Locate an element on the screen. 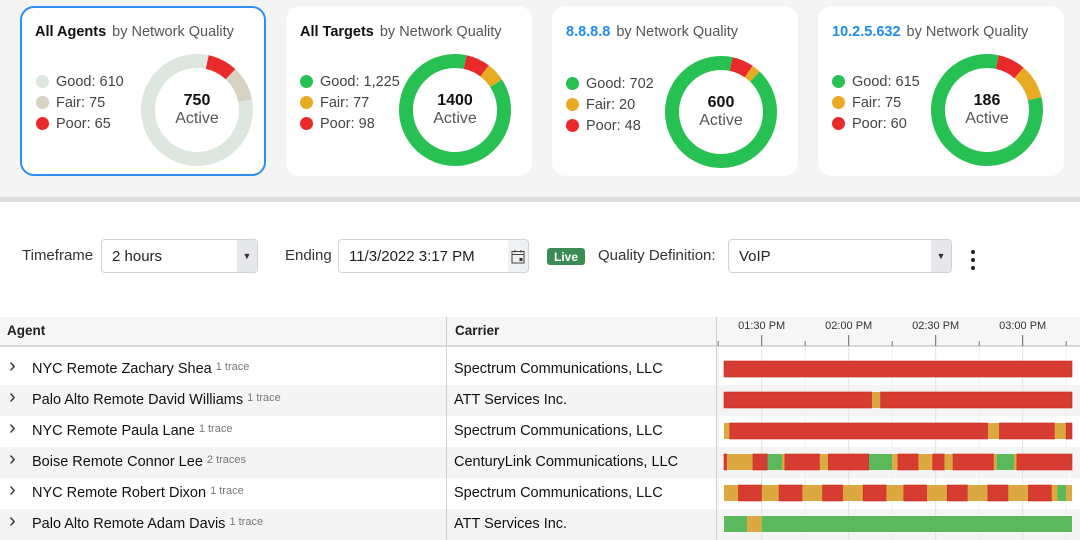 The height and width of the screenshot is (540, 1080). more-options-icon is located at coordinates (973, 260).